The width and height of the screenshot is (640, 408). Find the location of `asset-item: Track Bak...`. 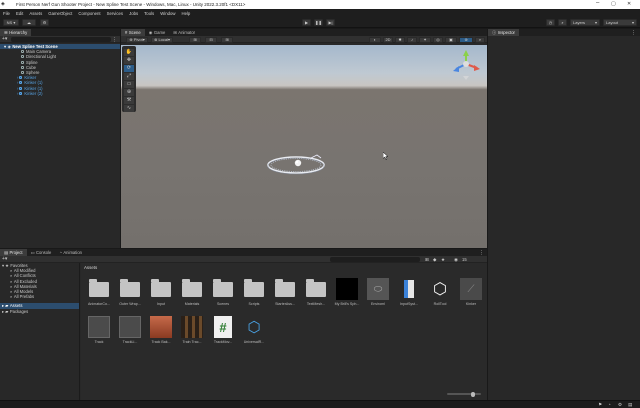

asset-item: Track Bak... is located at coordinates (161, 329).